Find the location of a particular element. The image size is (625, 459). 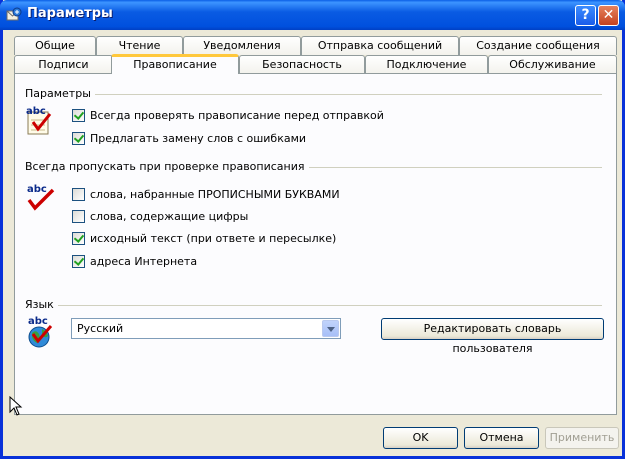

tab-receipts: Уведомления is located at coordinates (242, 45).